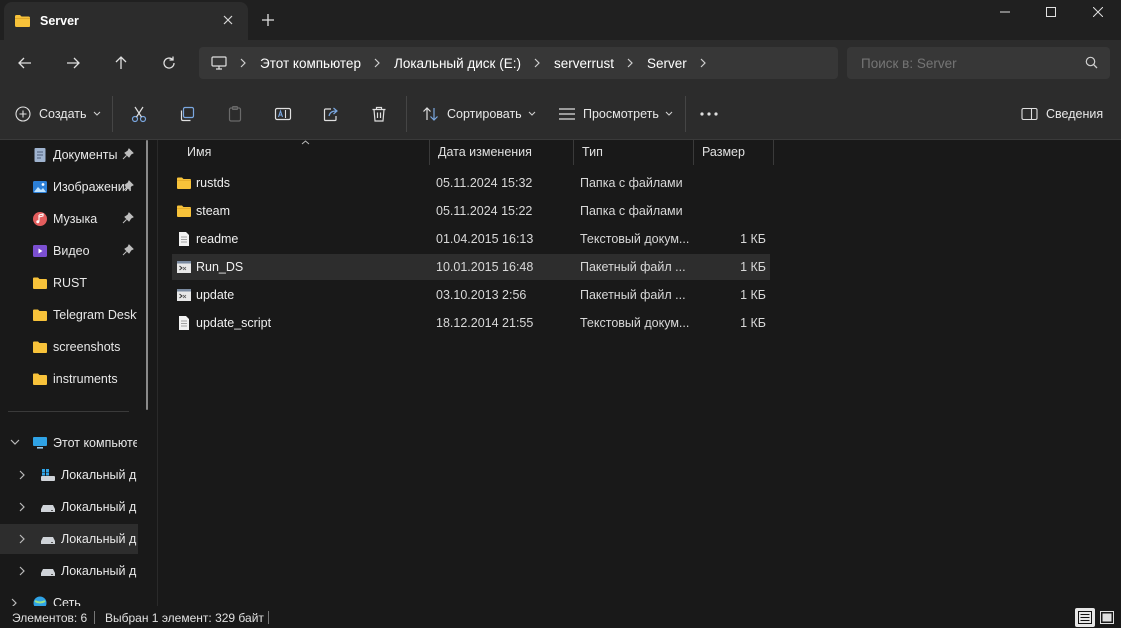 The width and height of the screenshot is (1121, 628). I want to click on details-pane-icon, so click(1029, 114).